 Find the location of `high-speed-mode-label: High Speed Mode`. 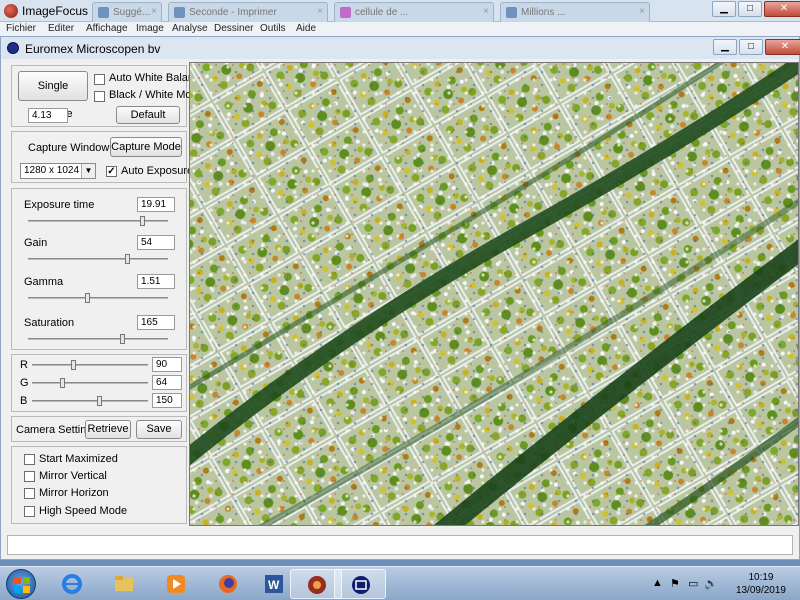

high-speed-mode-label: High Speed Mode is located at coordinates (83, 511).